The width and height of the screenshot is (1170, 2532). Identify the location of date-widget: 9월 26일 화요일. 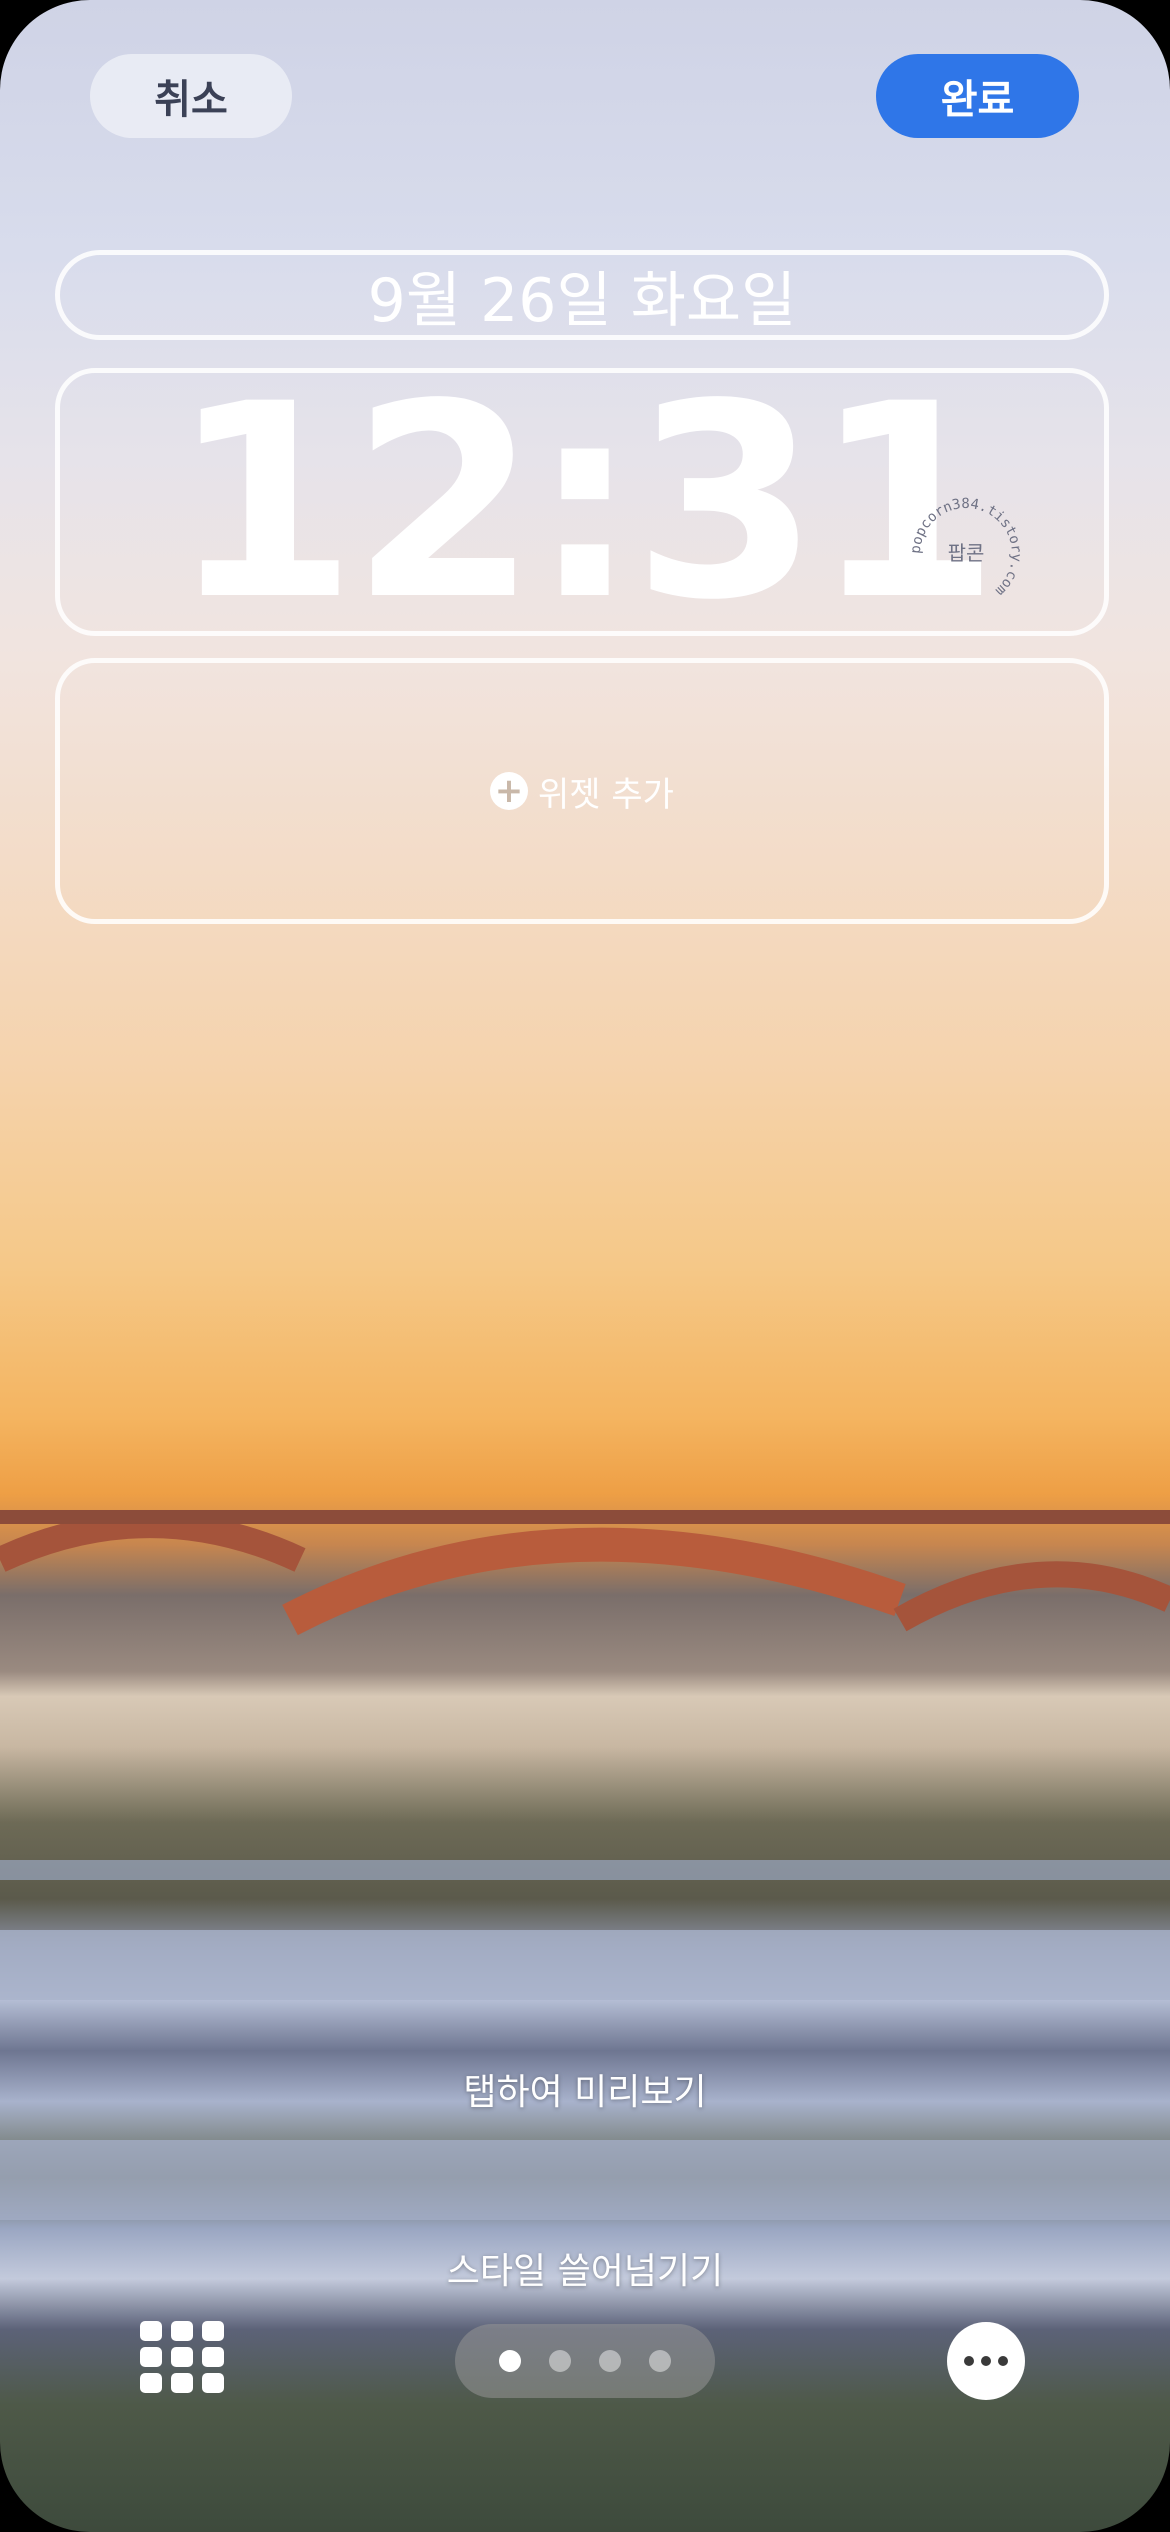
(582, 295).